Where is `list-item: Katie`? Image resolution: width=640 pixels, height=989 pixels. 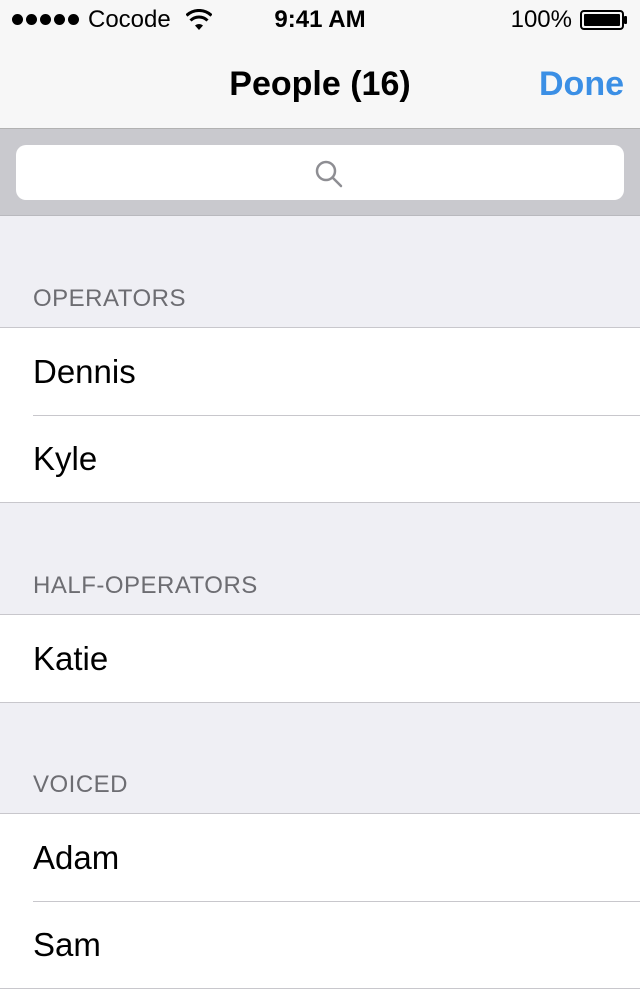 list-item: Katie is located at coordinates (320, 658).